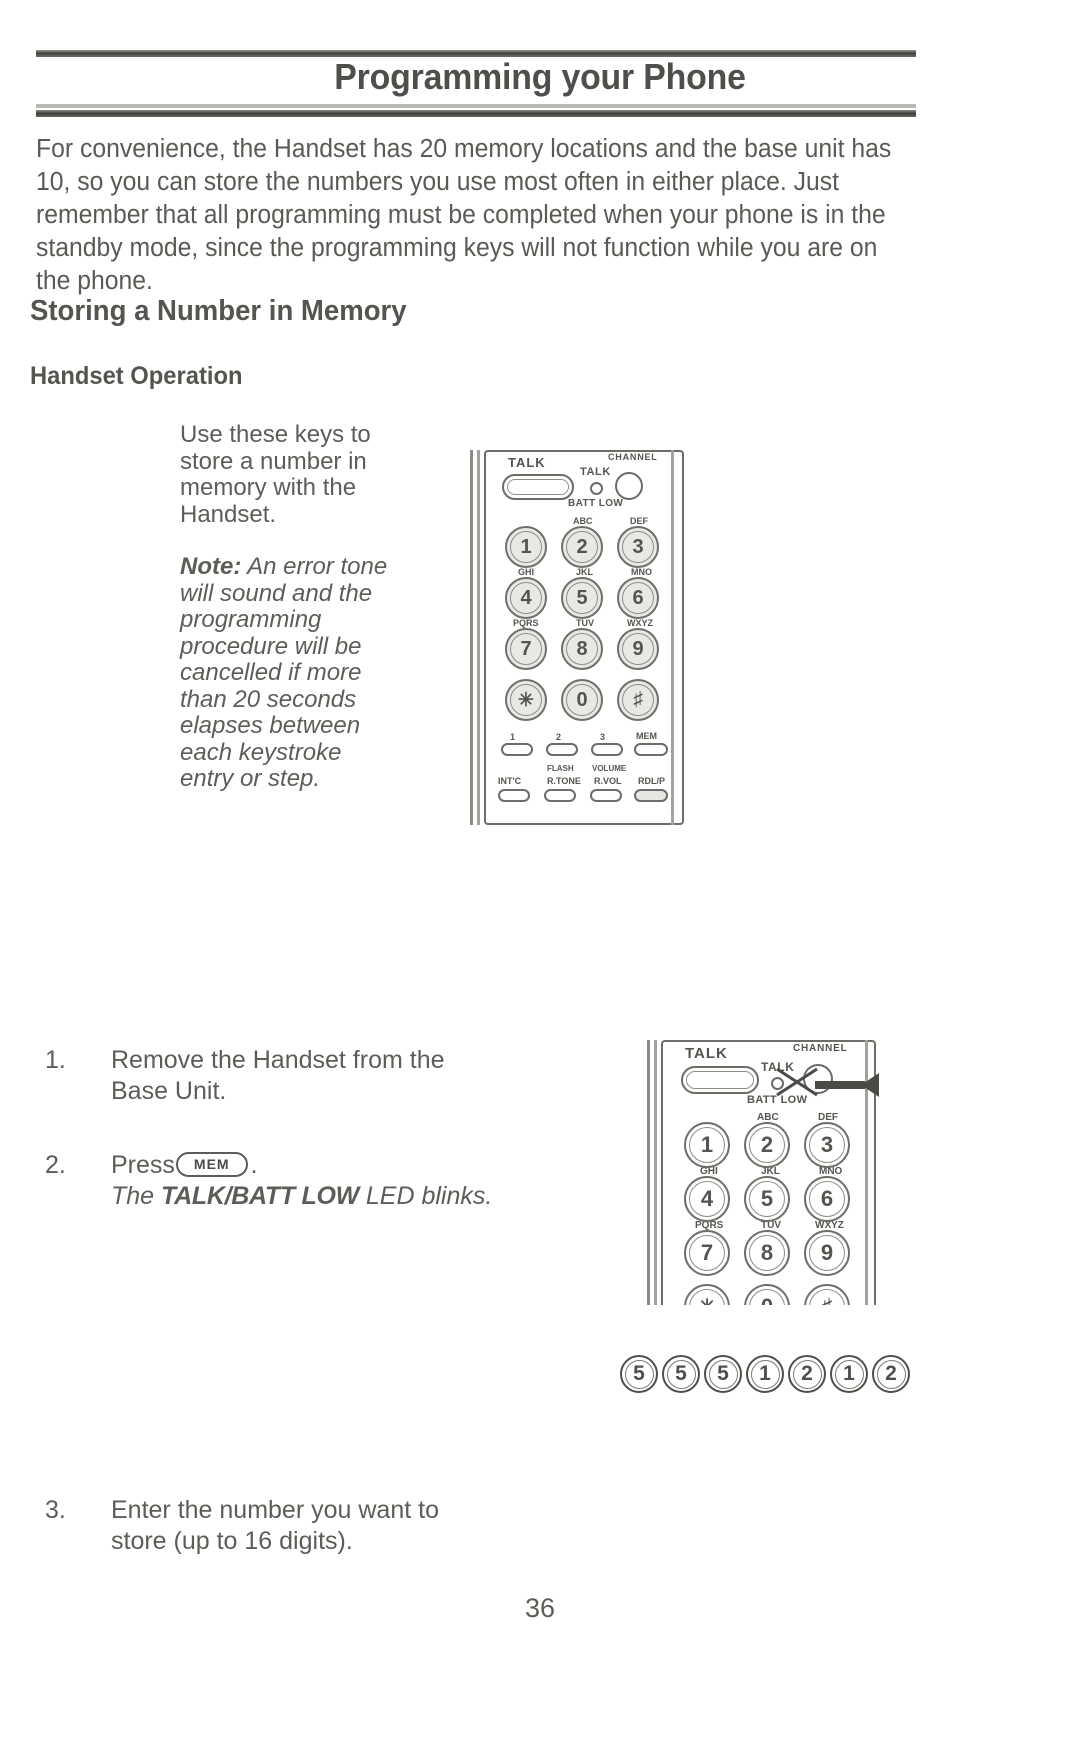  What do you see at coordinates (311, 1181) in the screenshot?
I see `step-2-body: Press MEM. The TALK/BATT LOW LED blinks.` at bounding box center [311, 1181].